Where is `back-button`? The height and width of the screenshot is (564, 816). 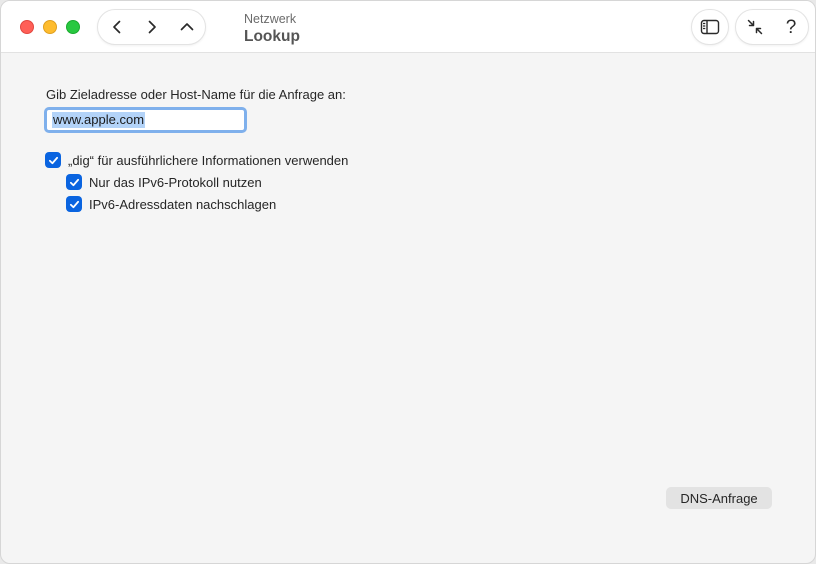 back-button is located at coordinates (117, 27).